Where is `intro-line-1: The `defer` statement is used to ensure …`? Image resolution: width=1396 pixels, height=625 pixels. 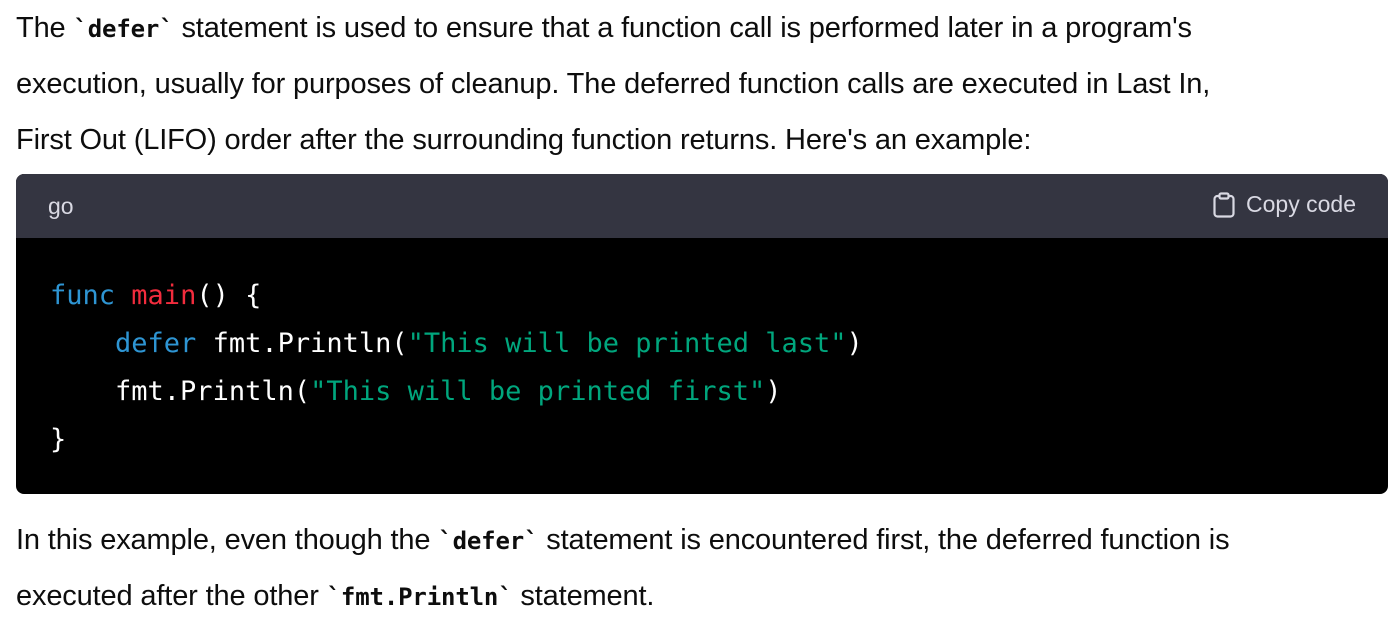 intro-line-1: The `defer` statement is used to ensure … is located at coordinates (702, 28).